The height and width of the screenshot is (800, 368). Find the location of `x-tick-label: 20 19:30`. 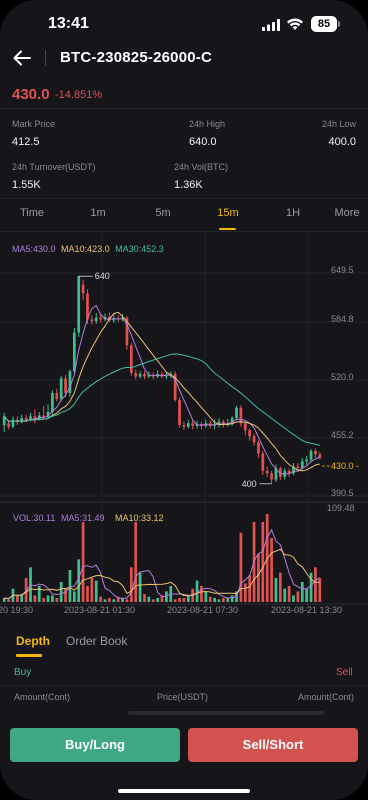

x-tick-label: 20 19:30 is located at coordinates (16, 610).